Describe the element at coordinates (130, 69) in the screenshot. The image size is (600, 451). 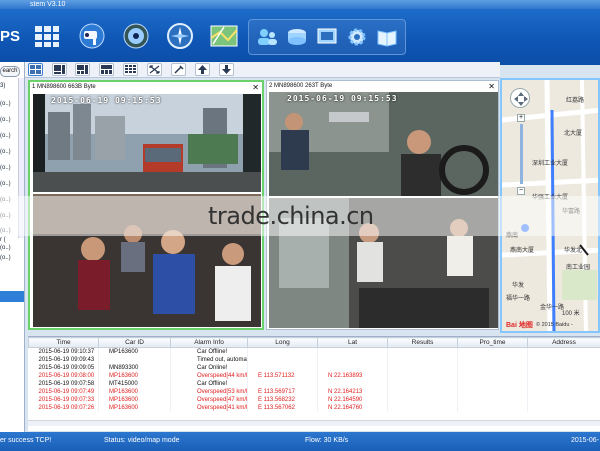
I see `nine-view-button` at that location.